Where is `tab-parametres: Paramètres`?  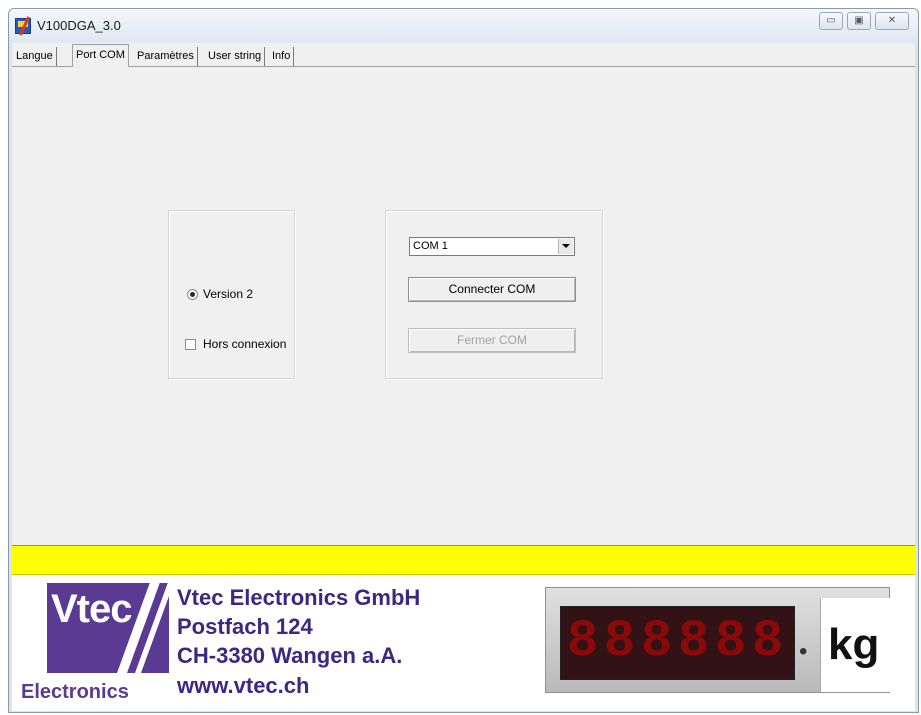 tab-parametres: Paramètres is located at coordinates (167, 56).